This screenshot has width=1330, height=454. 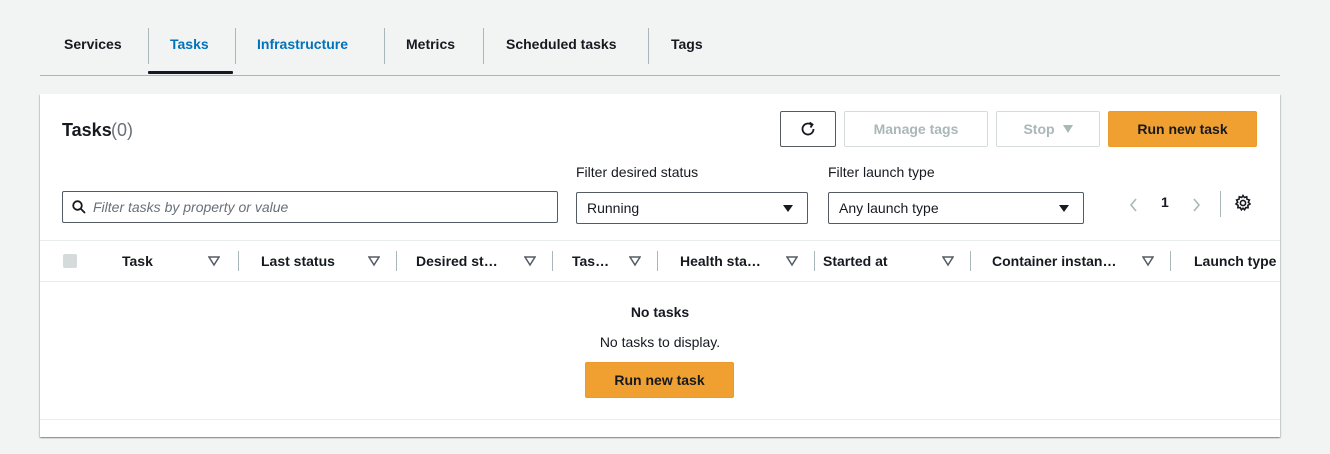 What do you see at coordinates (1039, 129) in the screenshot?
I see `stop-button-label: Stop` at bounding box center [1039, 129].